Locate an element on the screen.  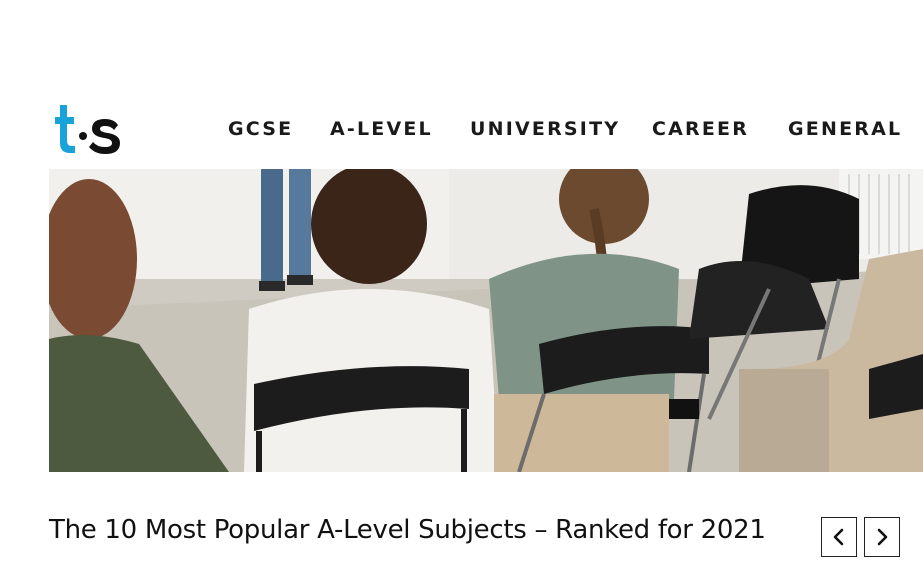
chevron-left-icon is located at coordinates (838, 537).